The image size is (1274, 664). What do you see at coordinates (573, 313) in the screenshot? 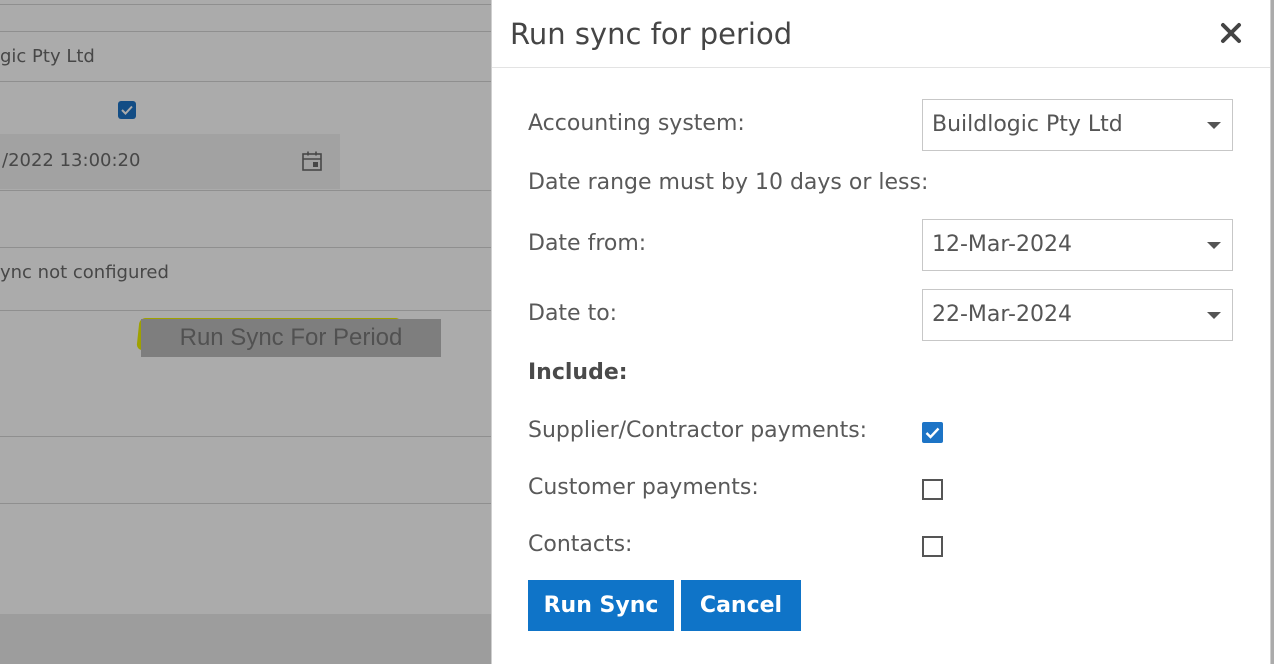
I see `date-to-label: Date to:` at bounding box center [573, 313].